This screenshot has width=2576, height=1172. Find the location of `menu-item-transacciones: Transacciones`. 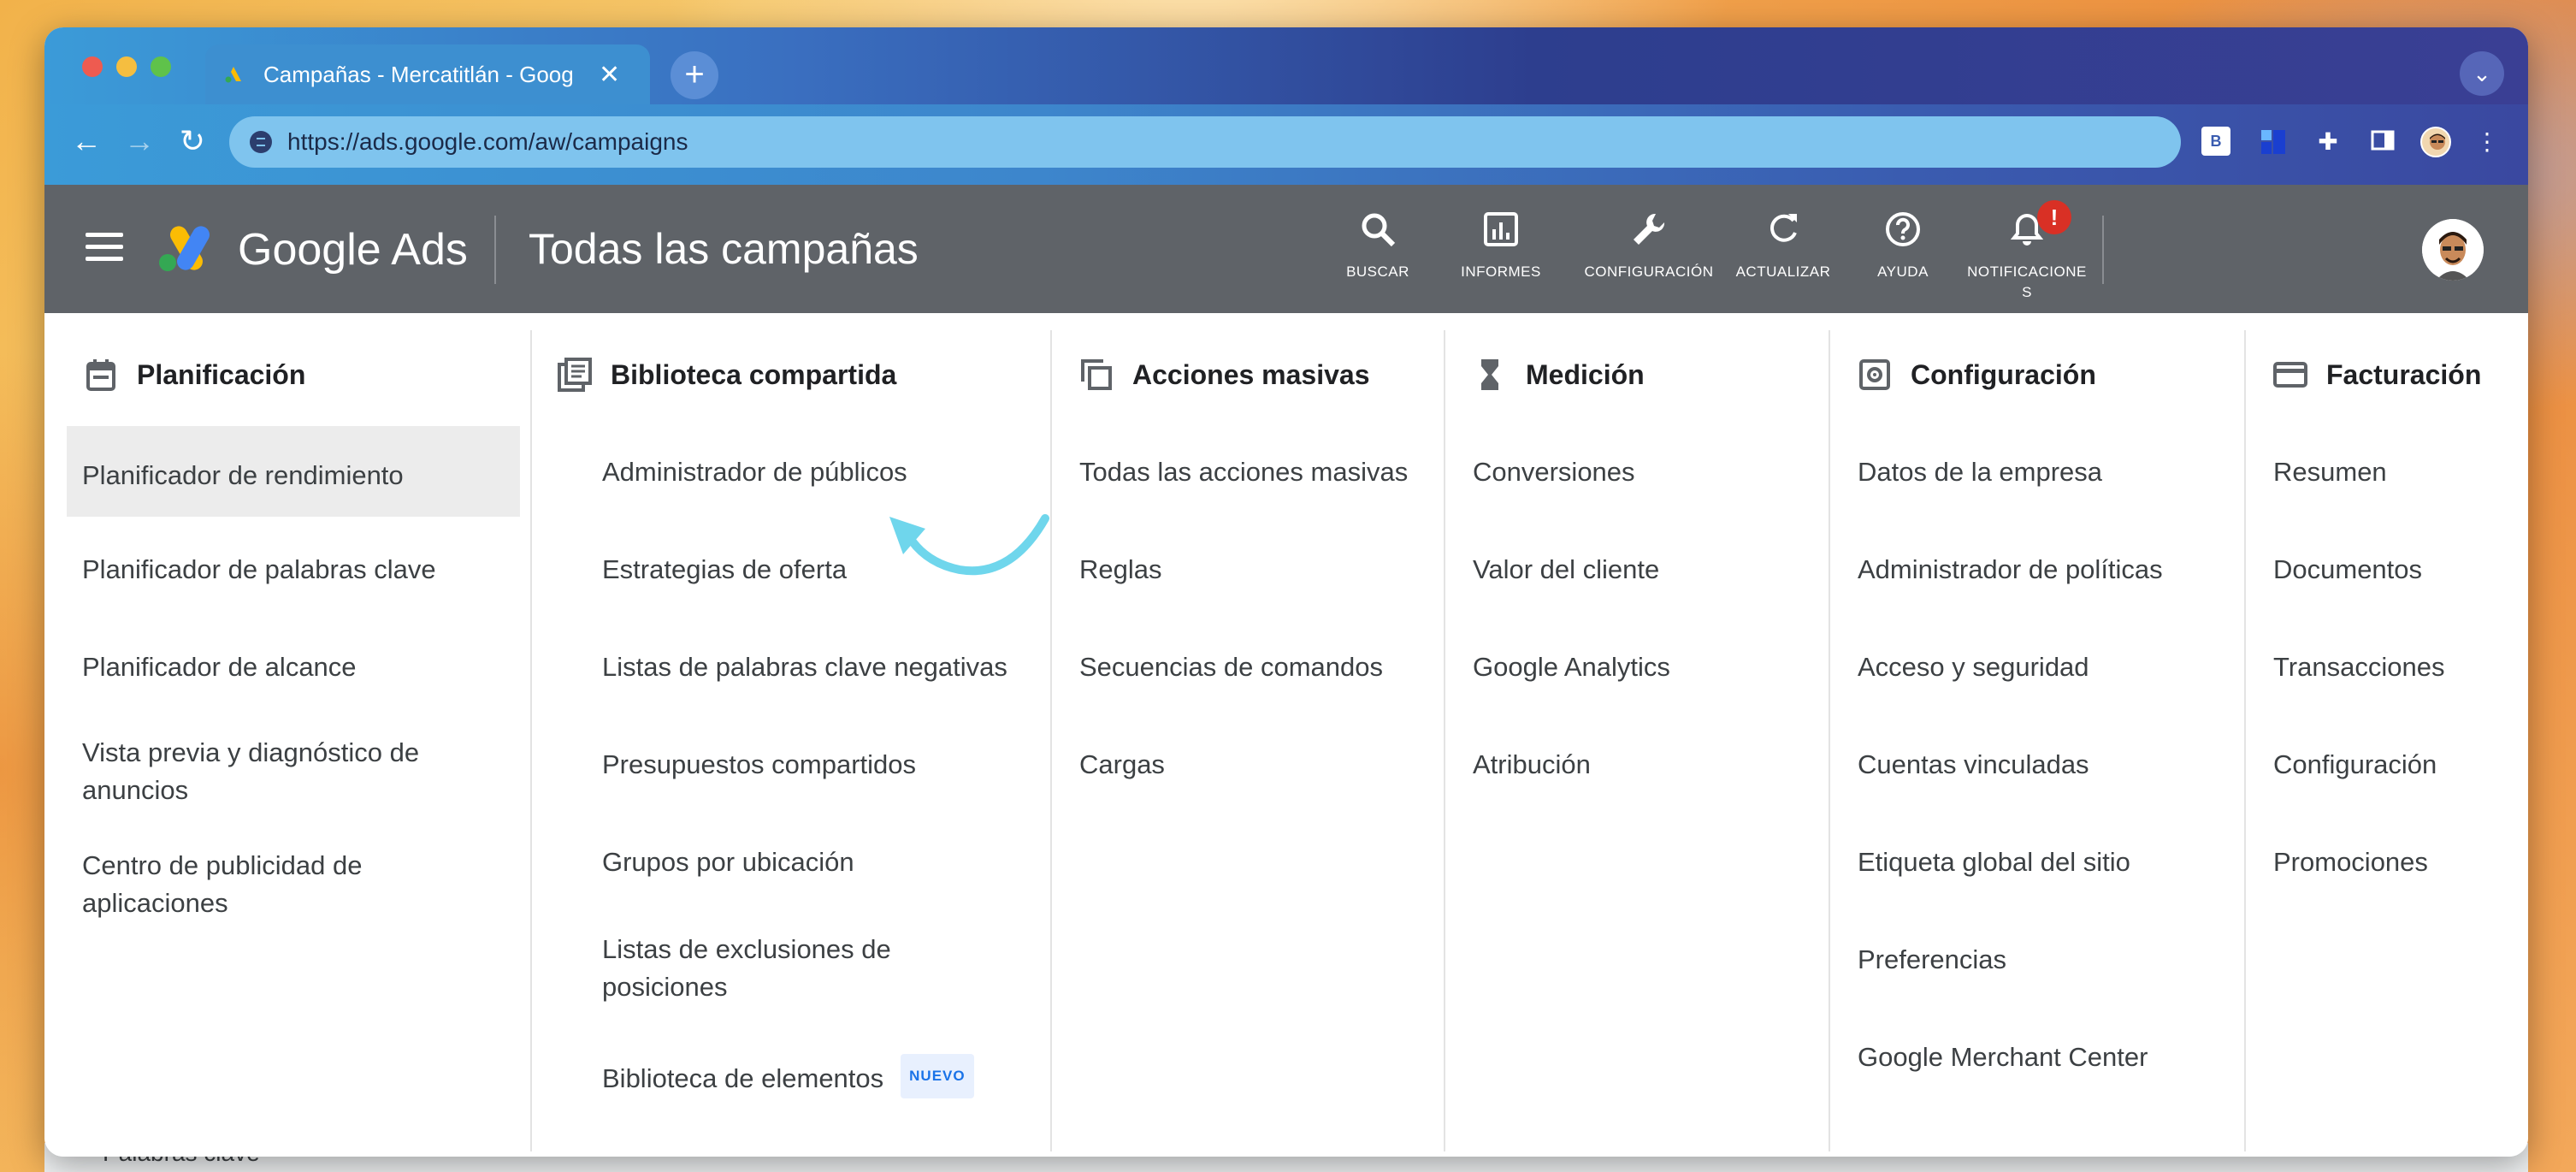

menu-item-transacciones: Transacciones is located at coordinates (2358, 667).